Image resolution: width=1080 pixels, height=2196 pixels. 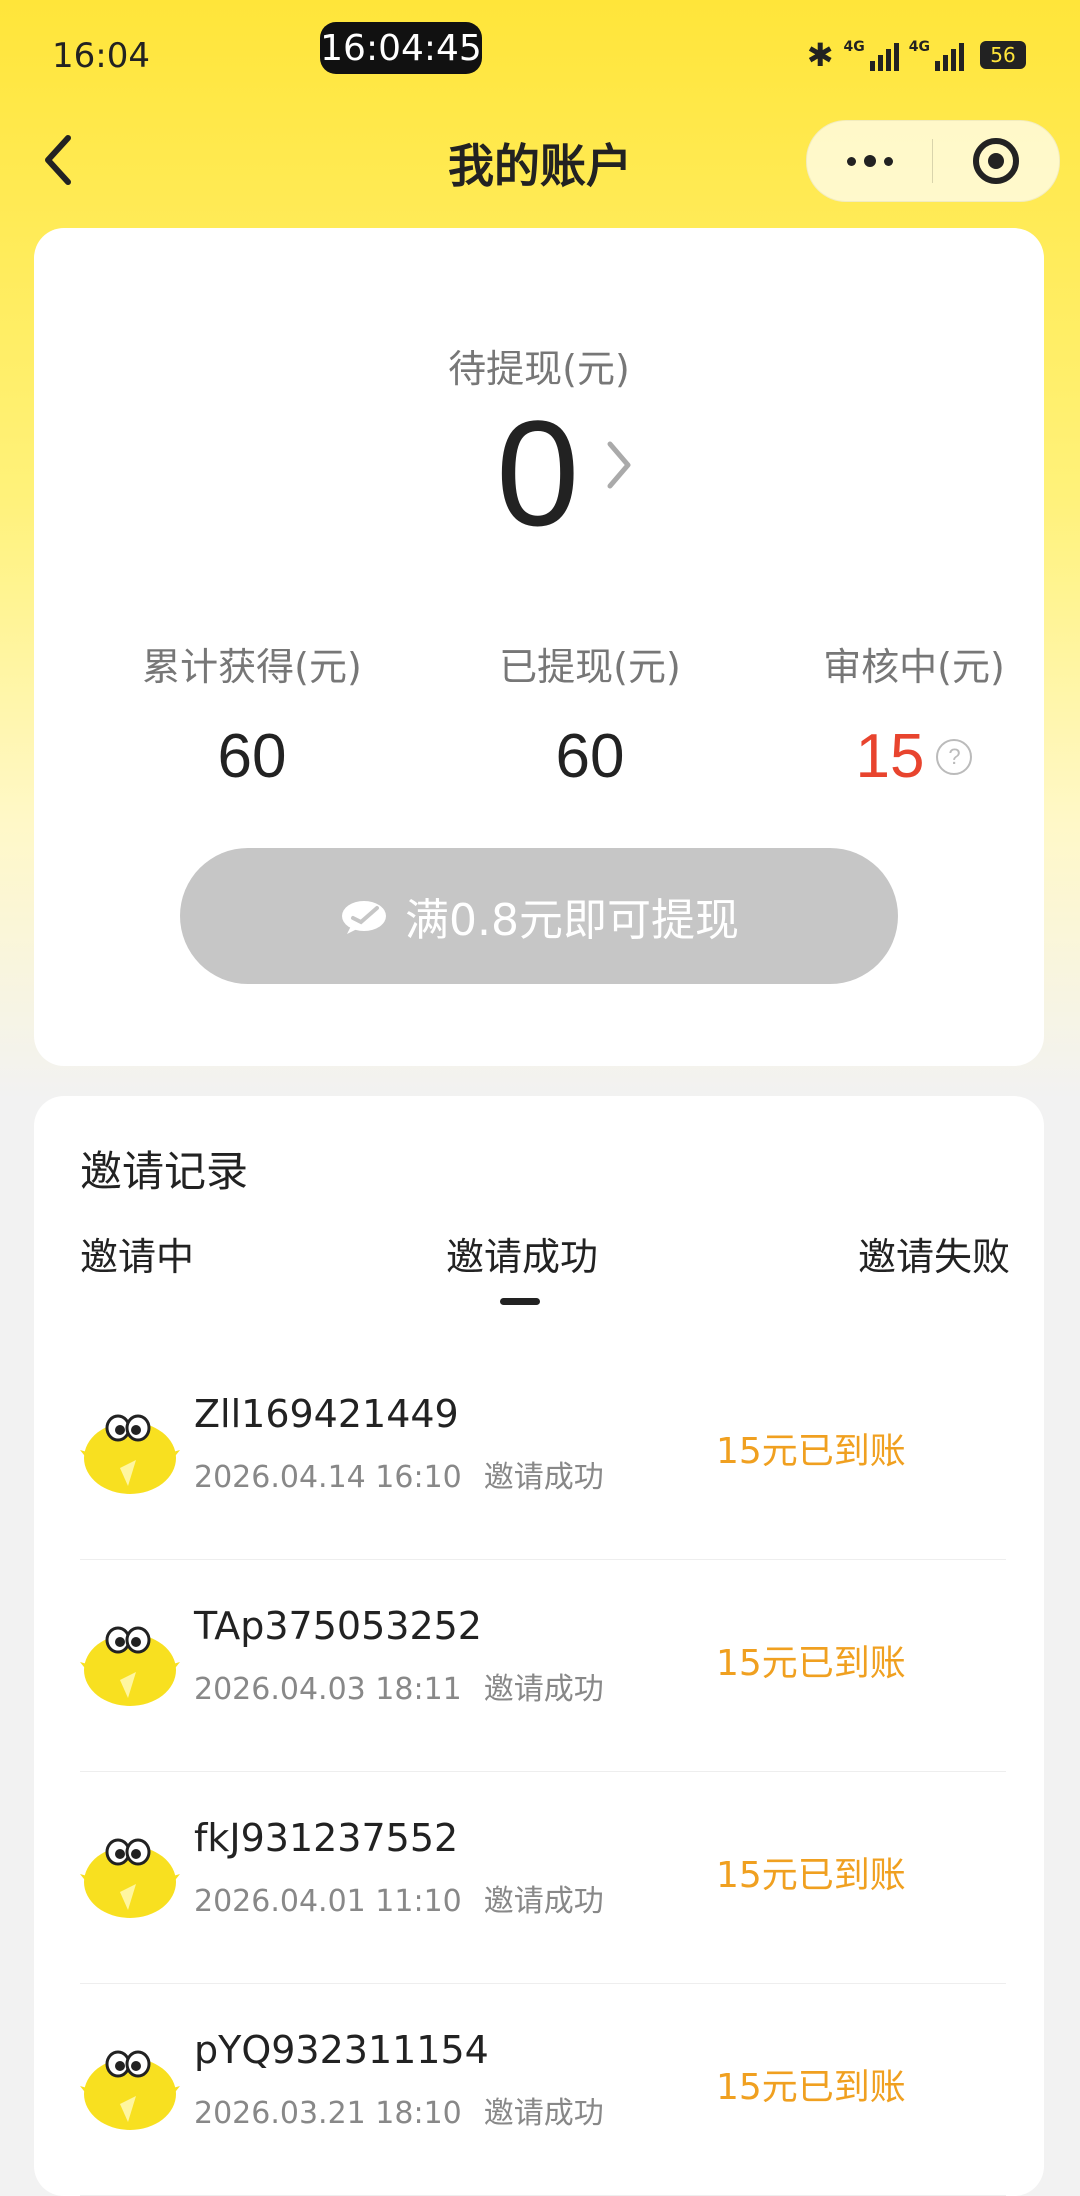 I want to click on pending-withdraw-value: 0, so click(x=537, y=473).